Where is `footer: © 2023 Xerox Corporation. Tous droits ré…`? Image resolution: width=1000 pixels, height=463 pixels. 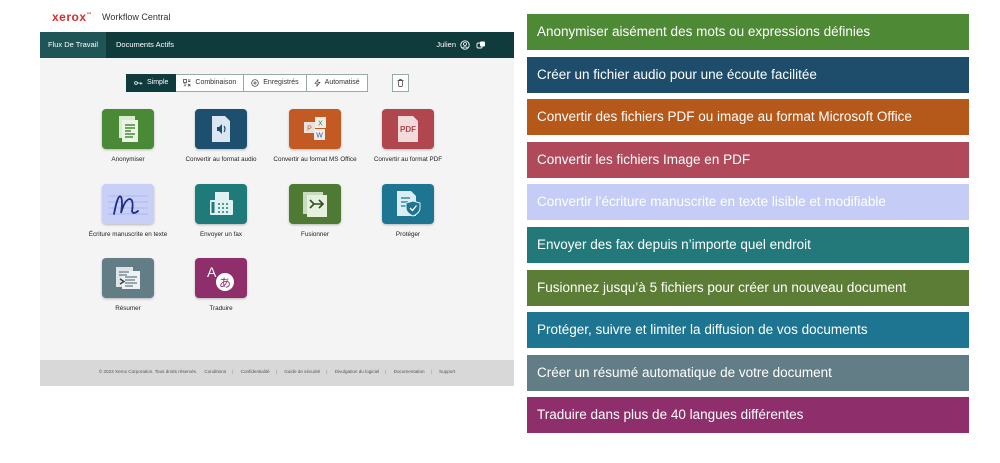
footer: © 2023 Xerox Corporation. Tous droits ré… is located at coordinates (277, 373).